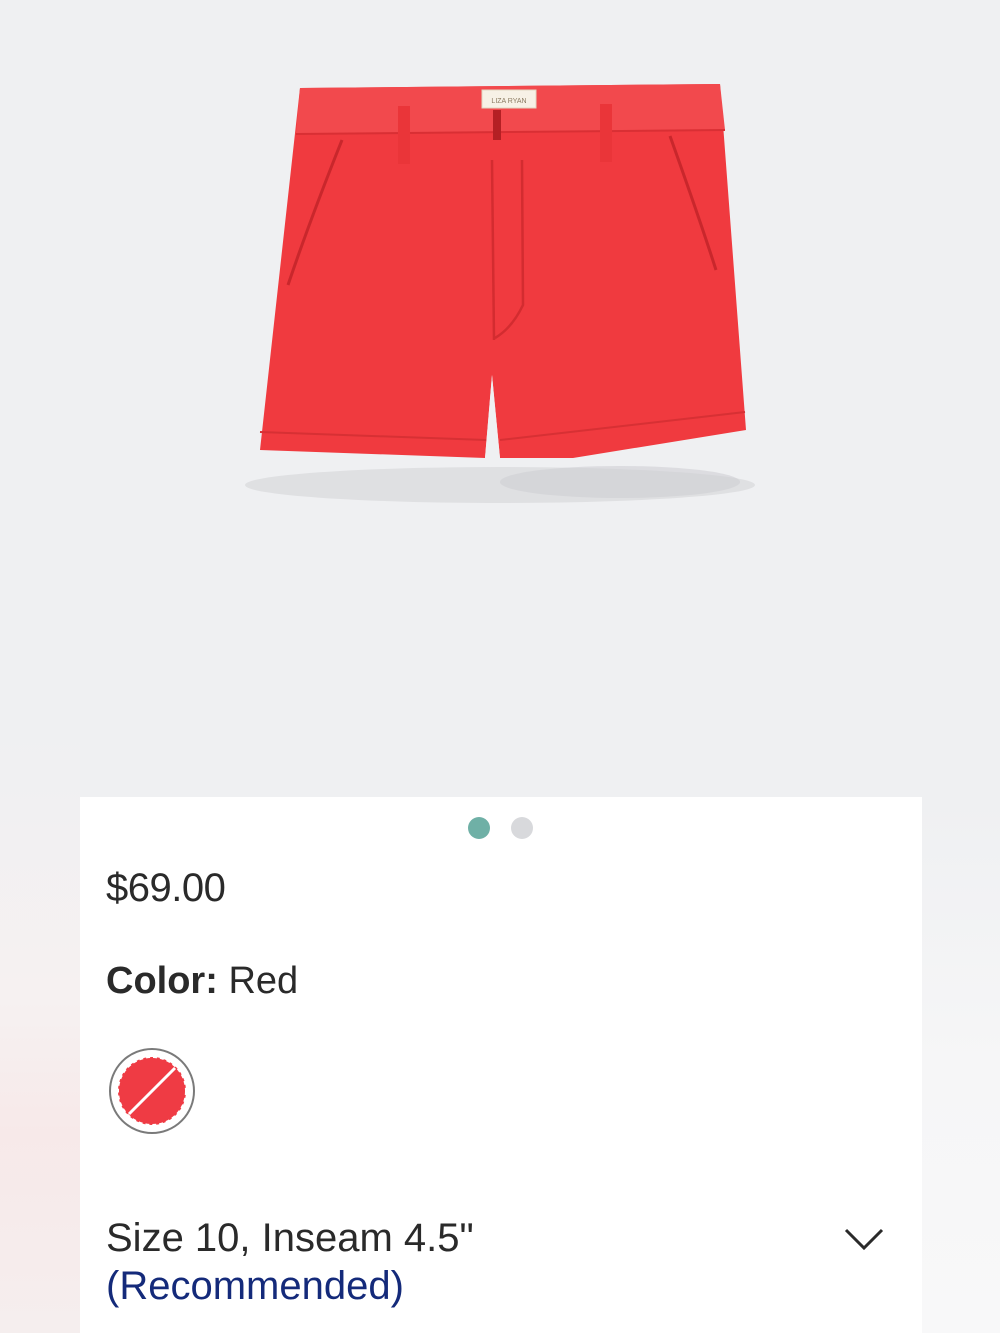  Describe the element at coordinates (864, 1239) in the screenshot. I see `chevron-down-icon` at that location.